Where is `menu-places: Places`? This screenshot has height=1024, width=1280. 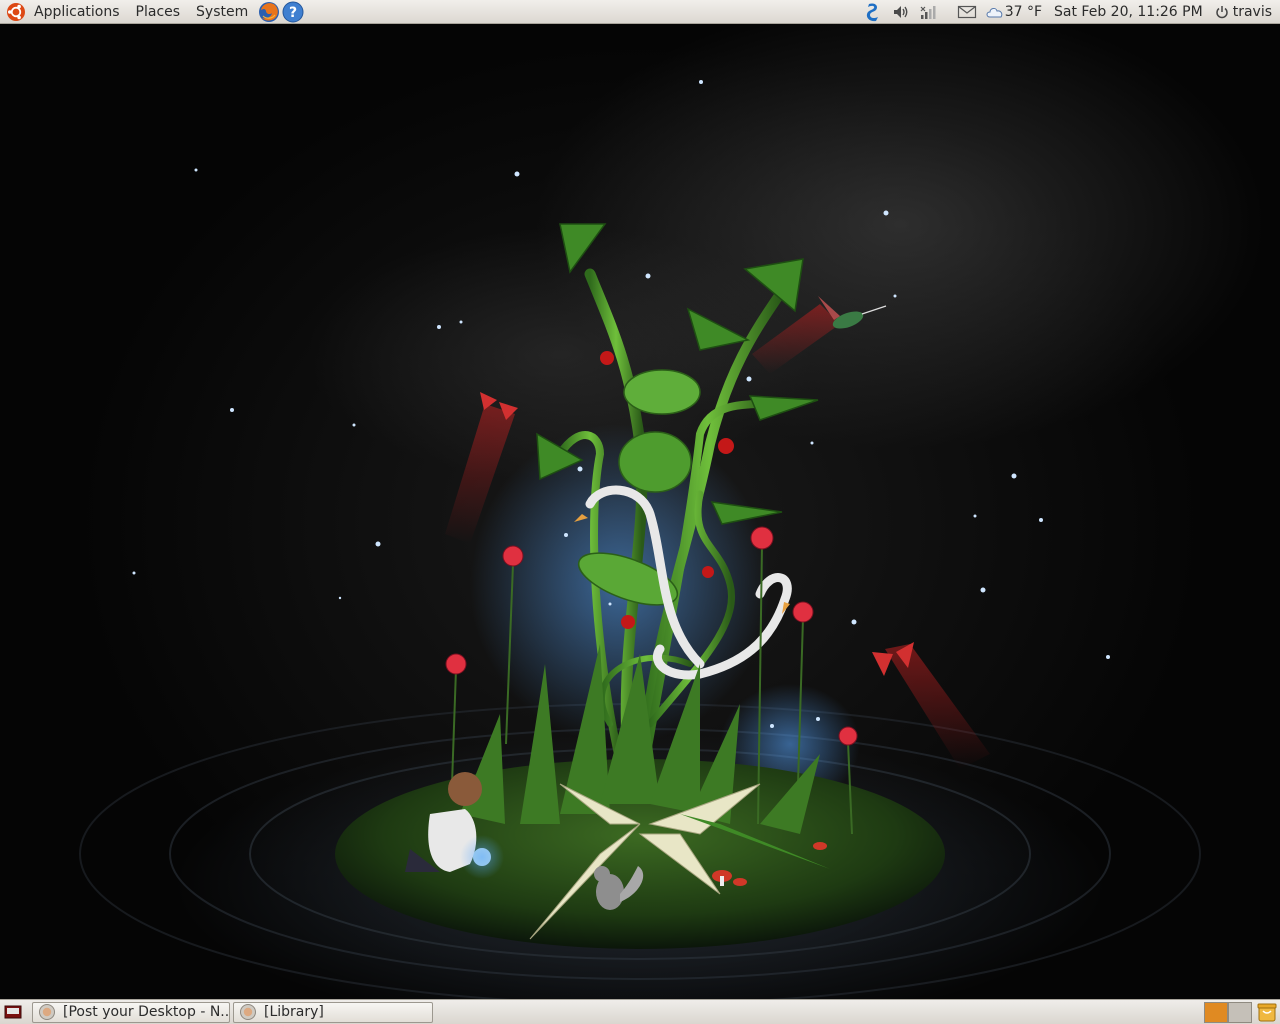
menu-places: Places is located at coordinates (158, 12).